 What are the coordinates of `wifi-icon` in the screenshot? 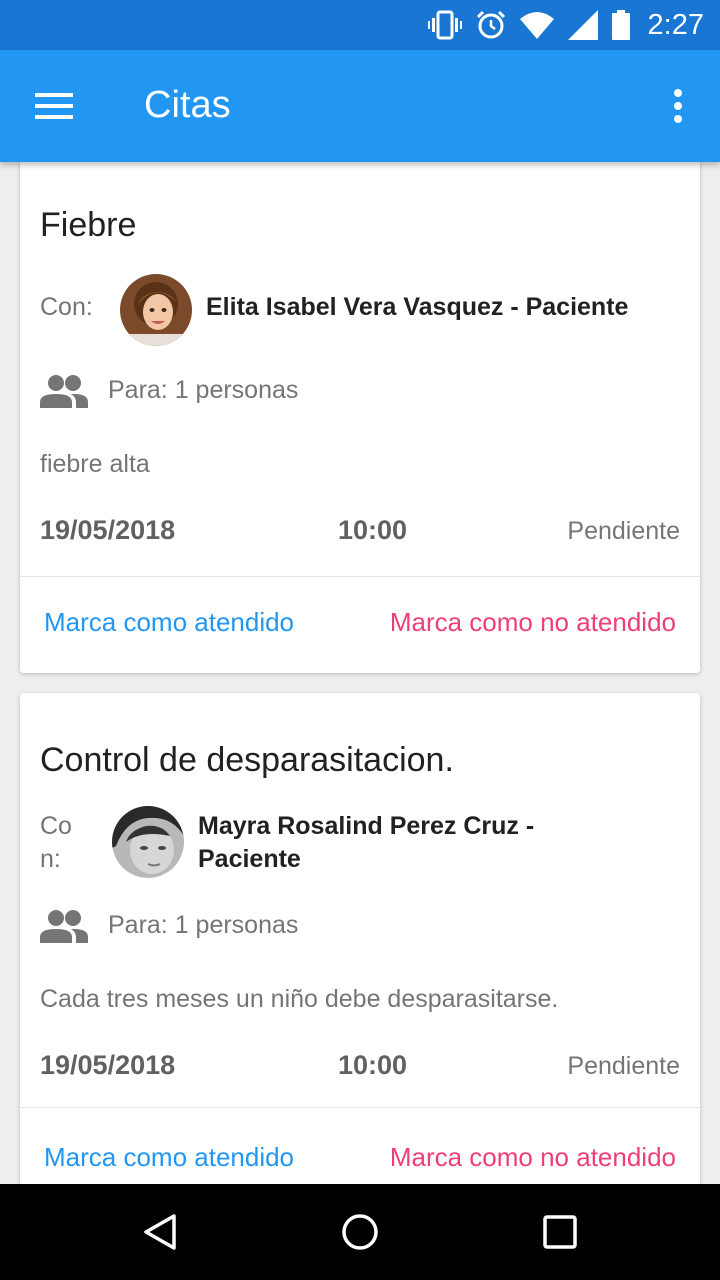 It's located at (536, 25).